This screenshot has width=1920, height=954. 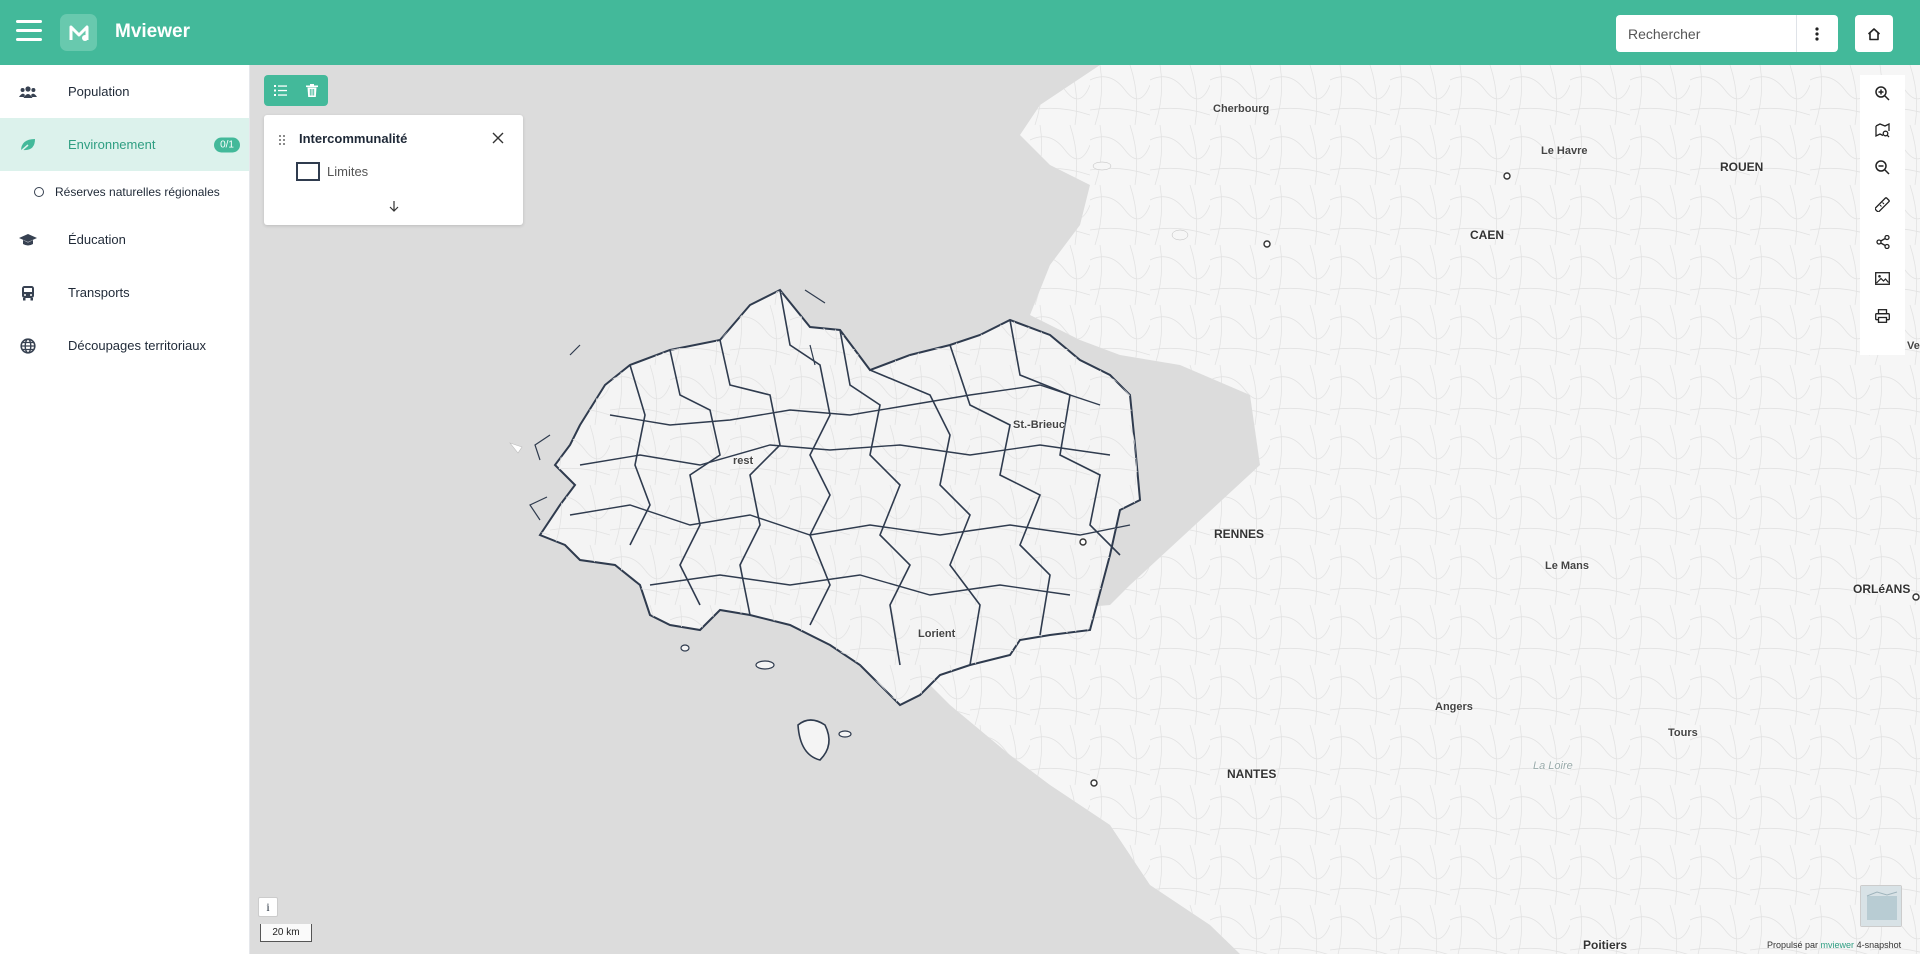 I want to click on measure-button, so click(x=1882, y=204).